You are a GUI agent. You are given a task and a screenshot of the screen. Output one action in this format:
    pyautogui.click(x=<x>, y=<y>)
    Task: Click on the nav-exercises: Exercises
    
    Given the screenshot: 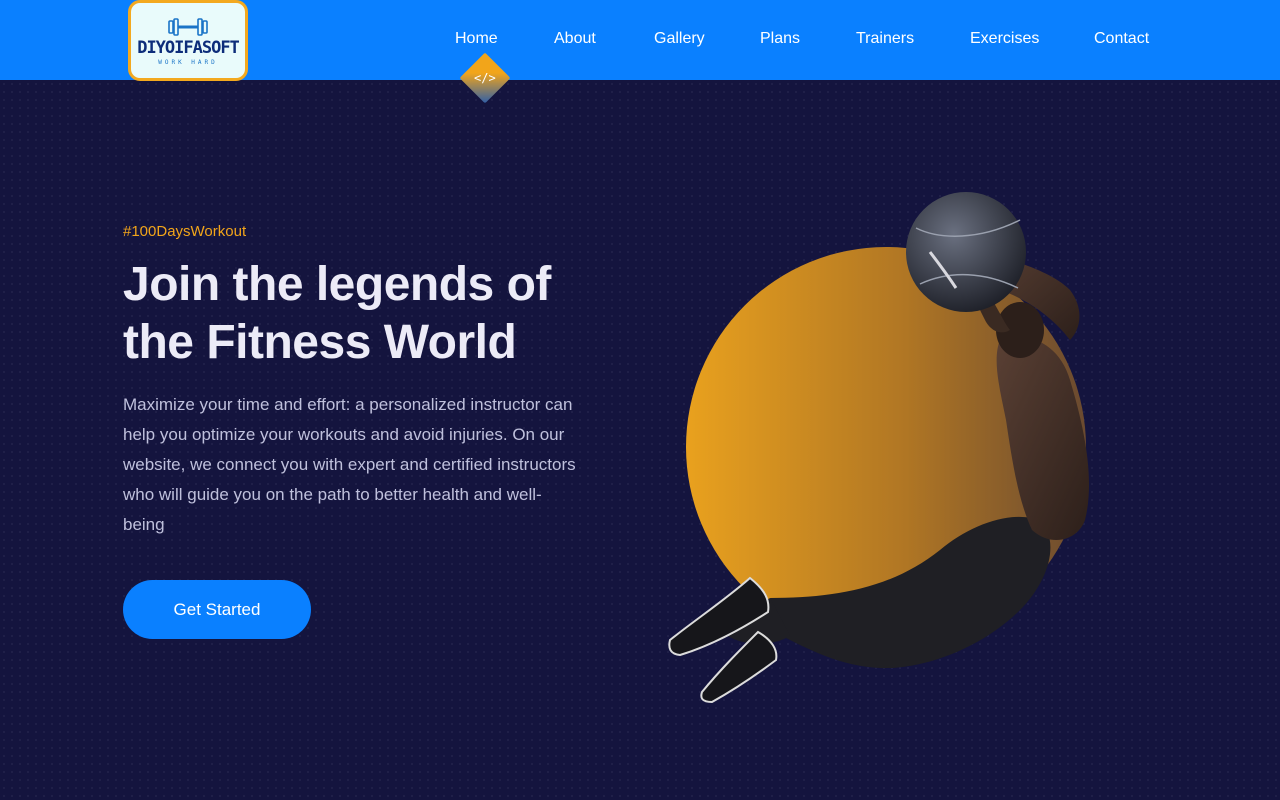 What is the action you would take?
    pyautogui.click(x=1004, y=39)
    